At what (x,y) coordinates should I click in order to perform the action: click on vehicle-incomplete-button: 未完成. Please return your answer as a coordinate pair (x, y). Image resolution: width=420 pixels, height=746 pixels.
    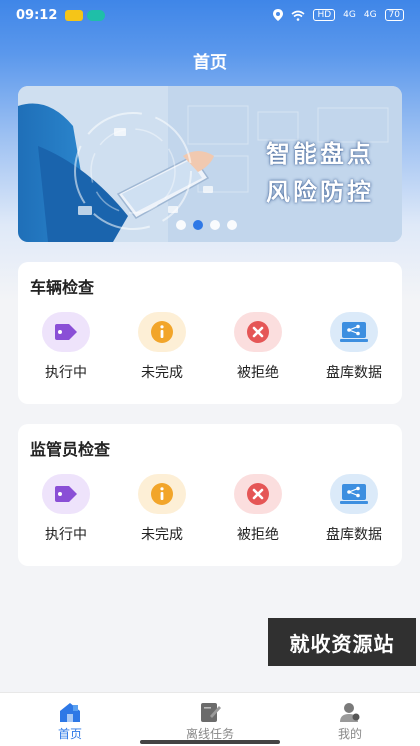
    Looking at the image, I should click on (162, 347).